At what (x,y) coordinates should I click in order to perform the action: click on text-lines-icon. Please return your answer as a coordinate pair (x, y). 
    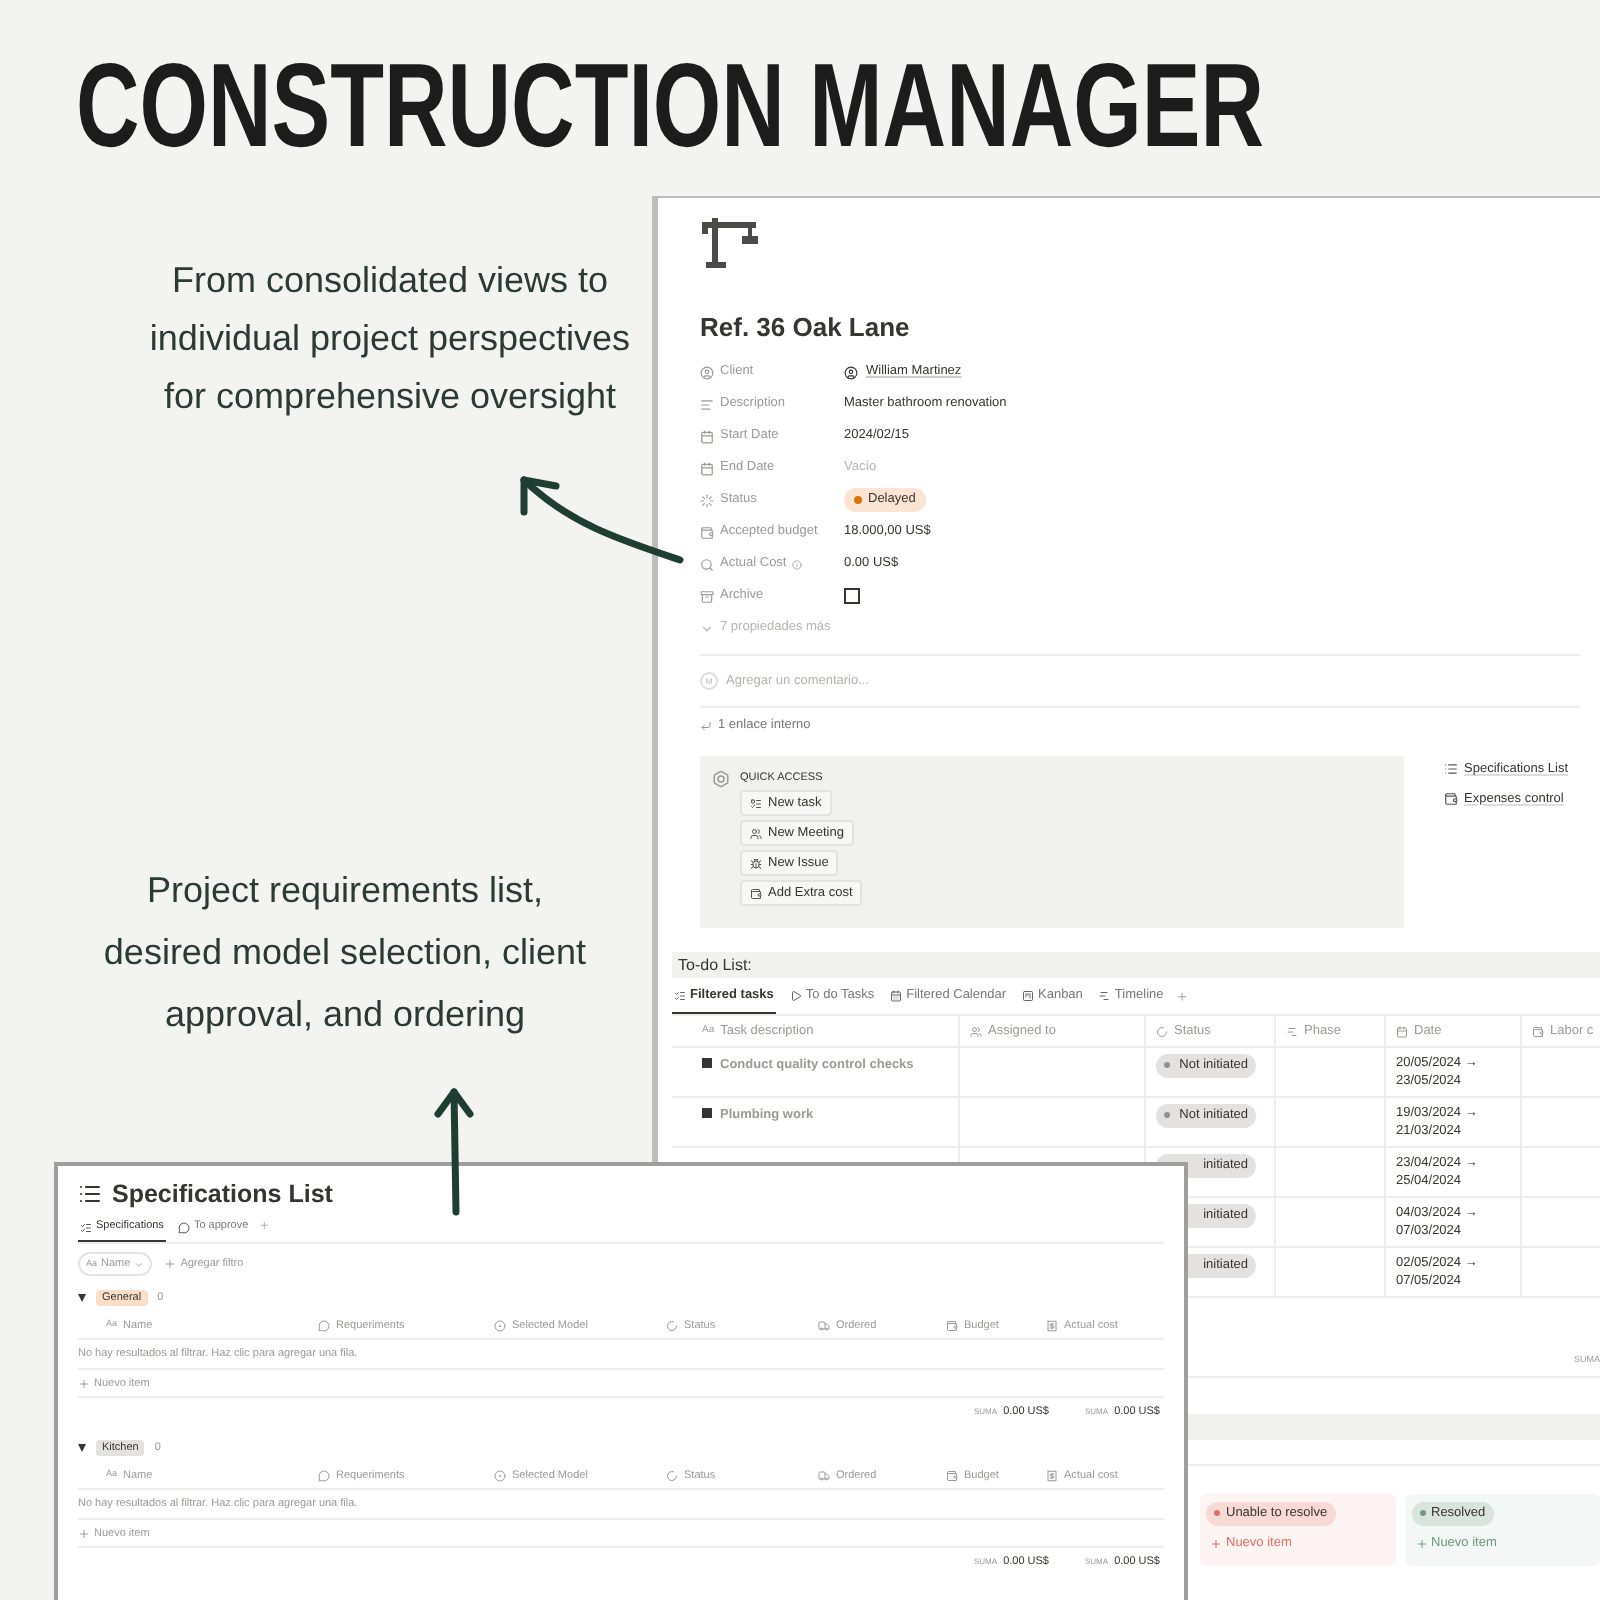
    Looking at the image, I should click on (707, 404).